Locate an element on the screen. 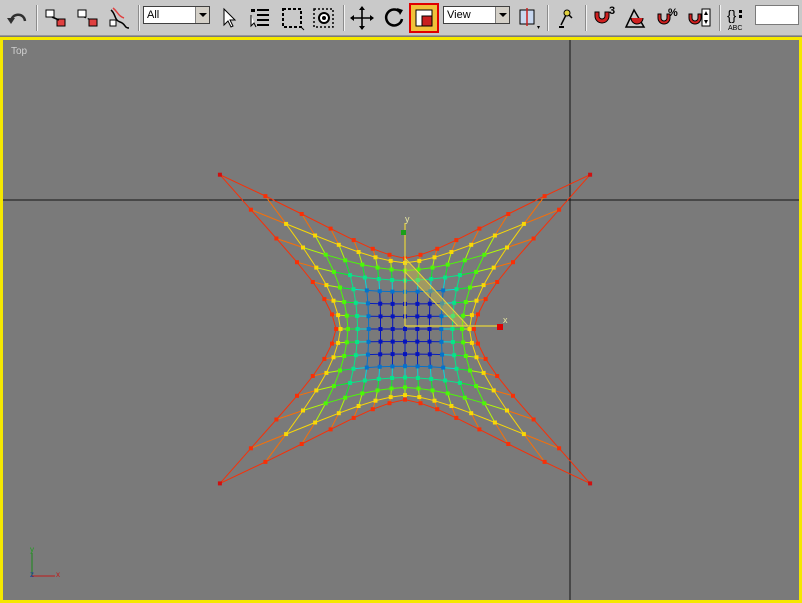  named-selection-sets-input is located at coordinates (777, 15).